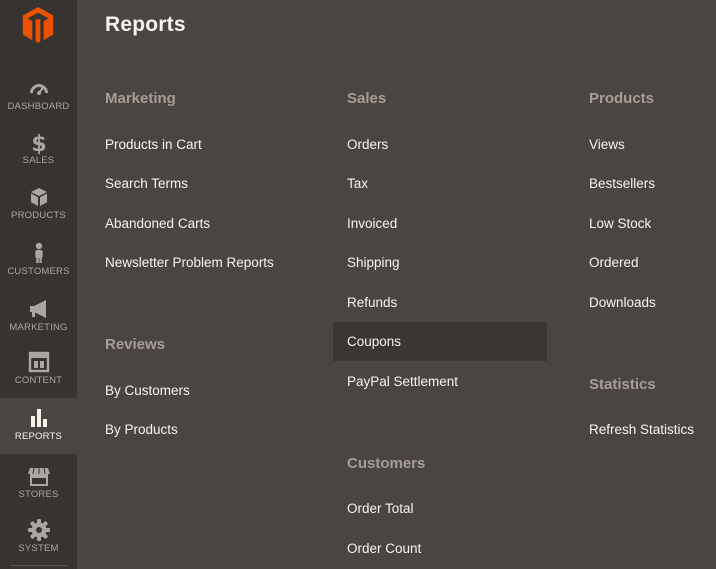 This screenshot has height=569, width=716. I want to click on link-shipping: Shipping, so click(373, 262).